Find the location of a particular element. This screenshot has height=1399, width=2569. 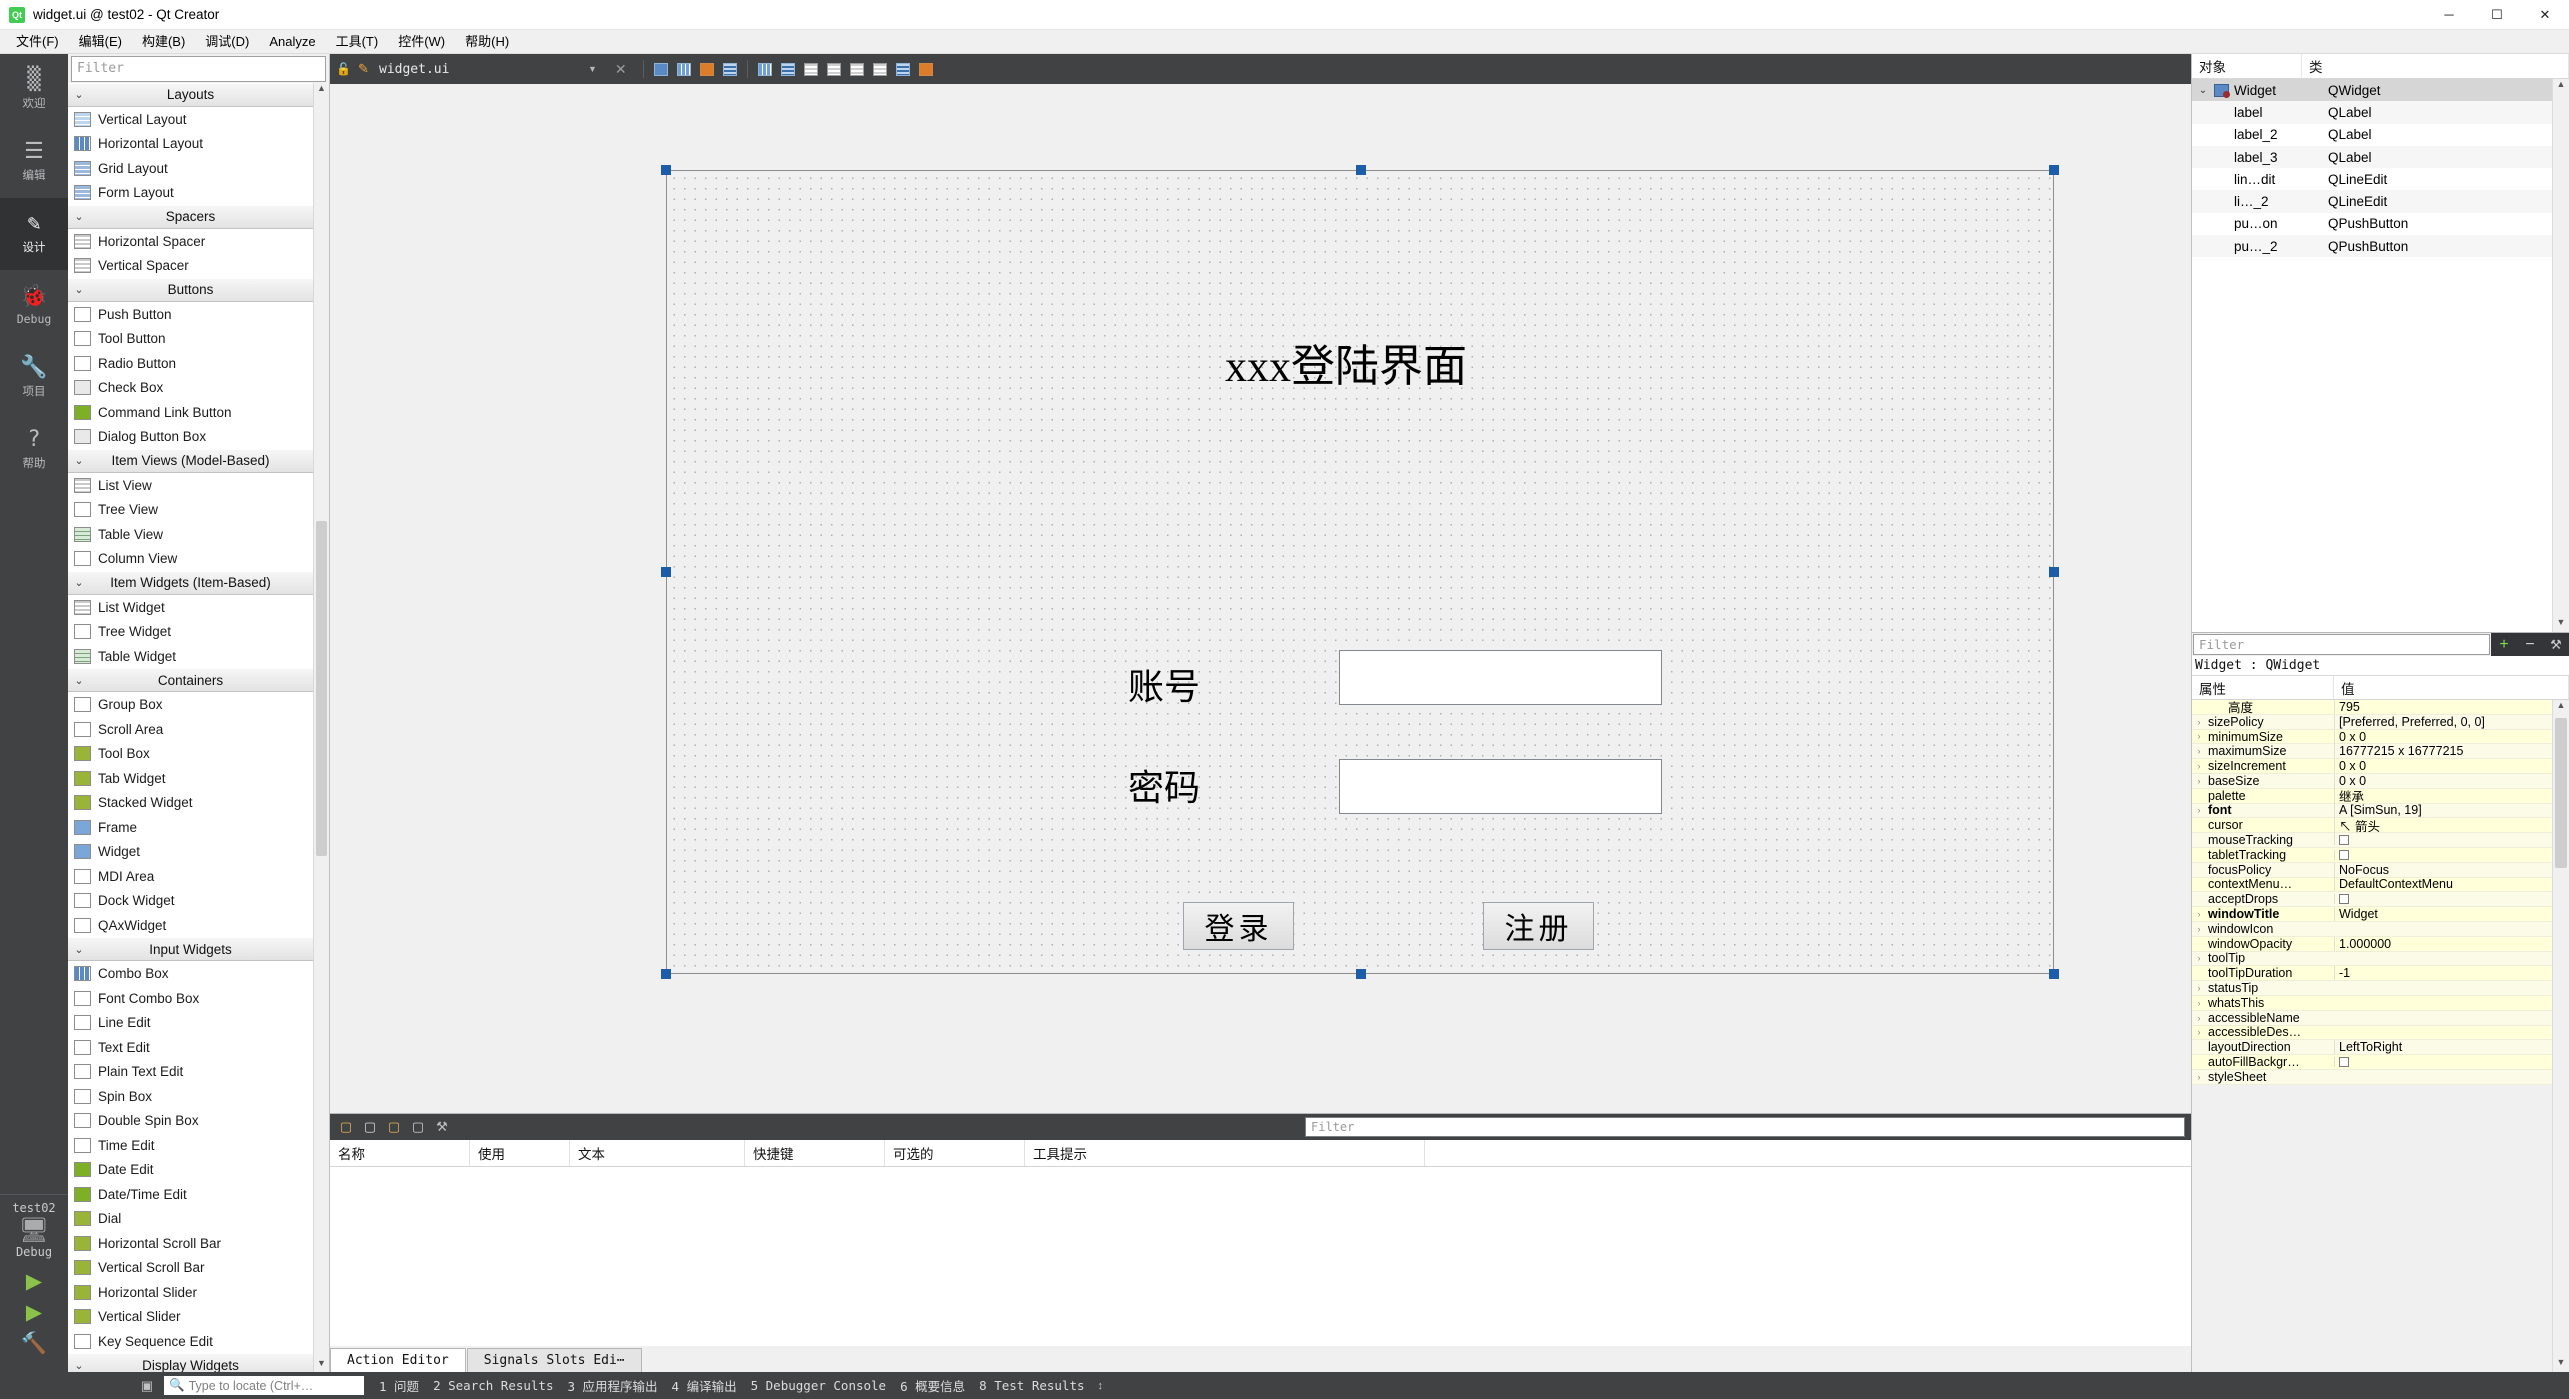

layout-grid-button is located at coordinates (880, 69).